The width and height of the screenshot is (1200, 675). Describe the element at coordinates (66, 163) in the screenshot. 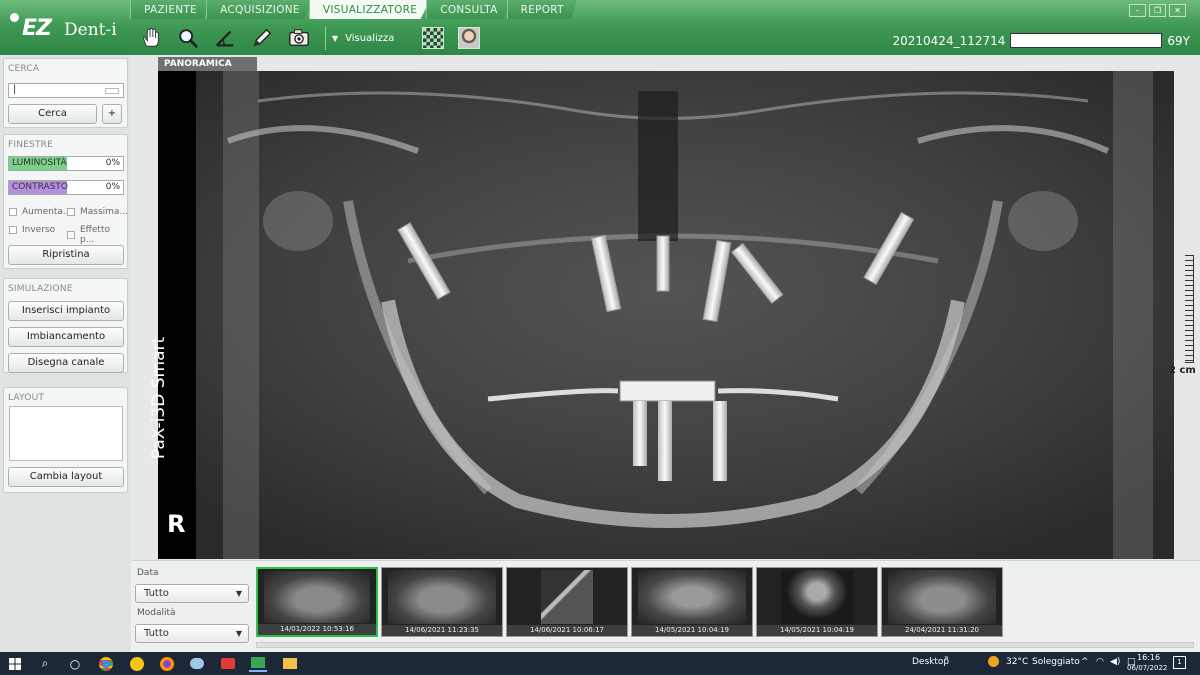

I see `luminosita-slider: LUMINOSITÀ 0%` at that location.